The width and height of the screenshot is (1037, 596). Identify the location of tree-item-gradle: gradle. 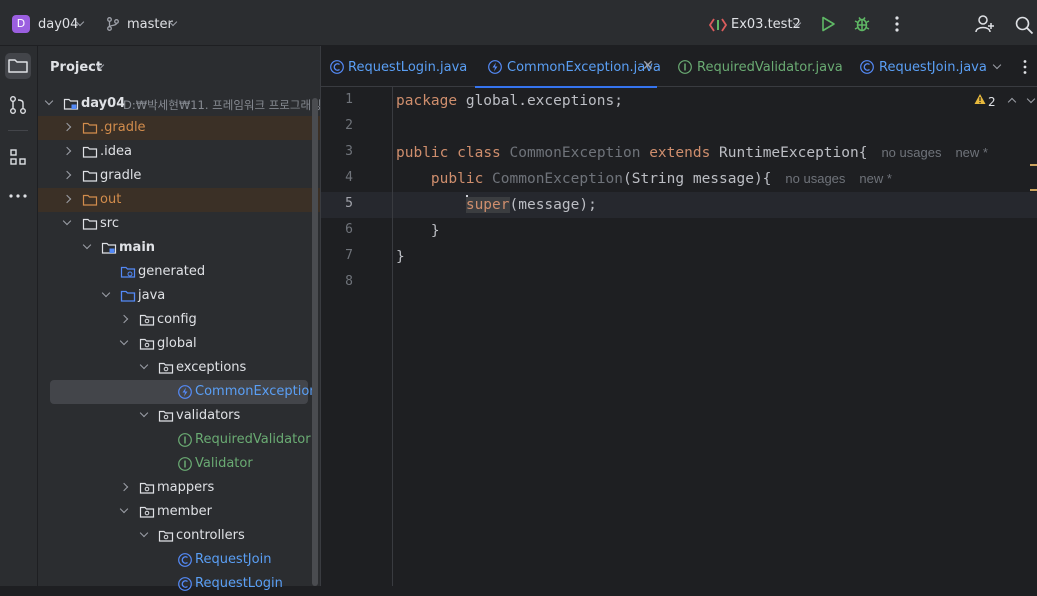
(179, 176).